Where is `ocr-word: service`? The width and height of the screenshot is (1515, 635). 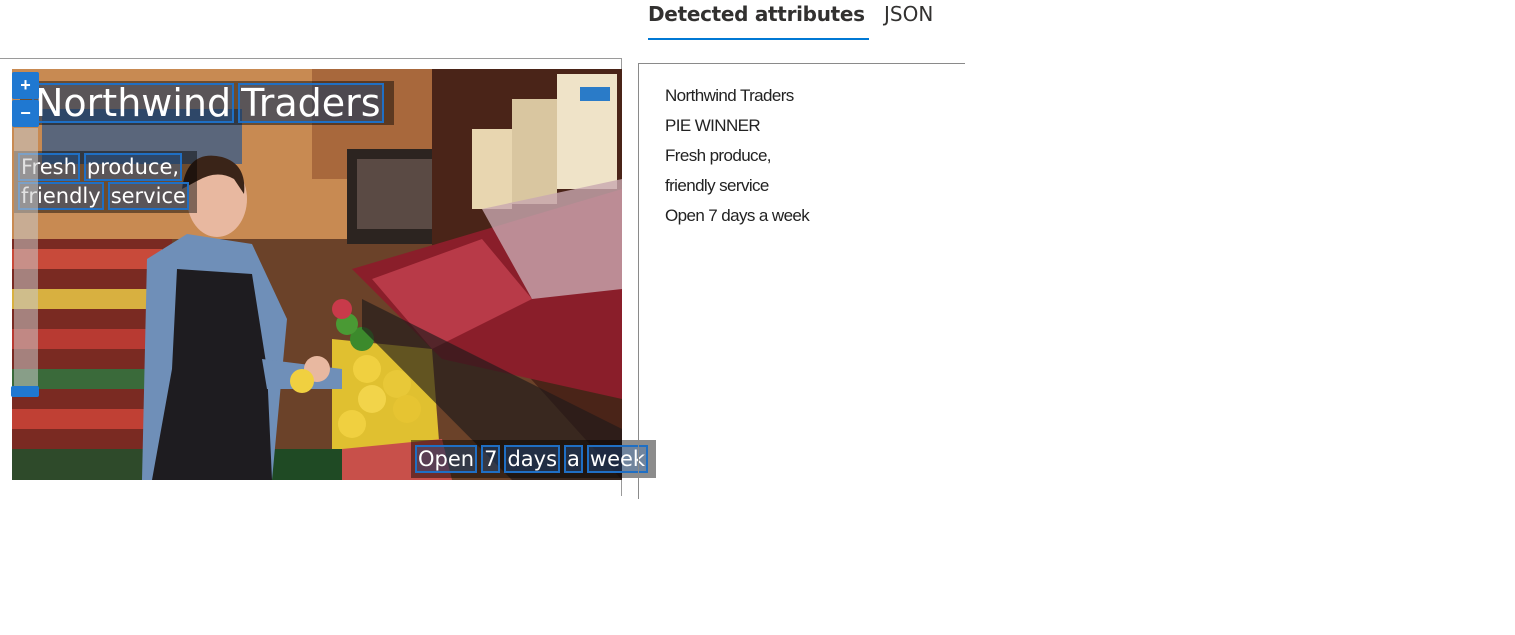
ocr-word: service is located at coordinates (148, 196).